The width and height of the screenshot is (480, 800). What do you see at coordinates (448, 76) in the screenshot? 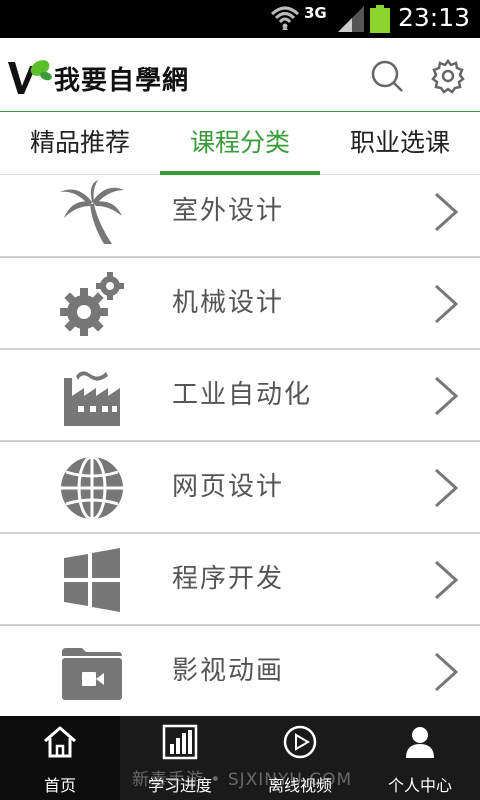
I see `gear-icon` at bounding box center [448, 76].